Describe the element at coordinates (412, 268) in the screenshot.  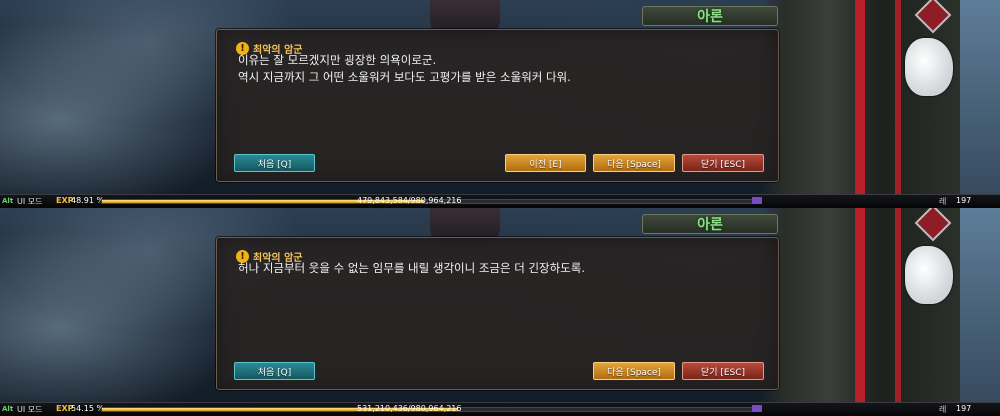
I see `dialogue-line: 허나 지금부터 웃을 수 없는 임무를 내릴 생각이니 조금은 더 긴장하도록.` at that location.